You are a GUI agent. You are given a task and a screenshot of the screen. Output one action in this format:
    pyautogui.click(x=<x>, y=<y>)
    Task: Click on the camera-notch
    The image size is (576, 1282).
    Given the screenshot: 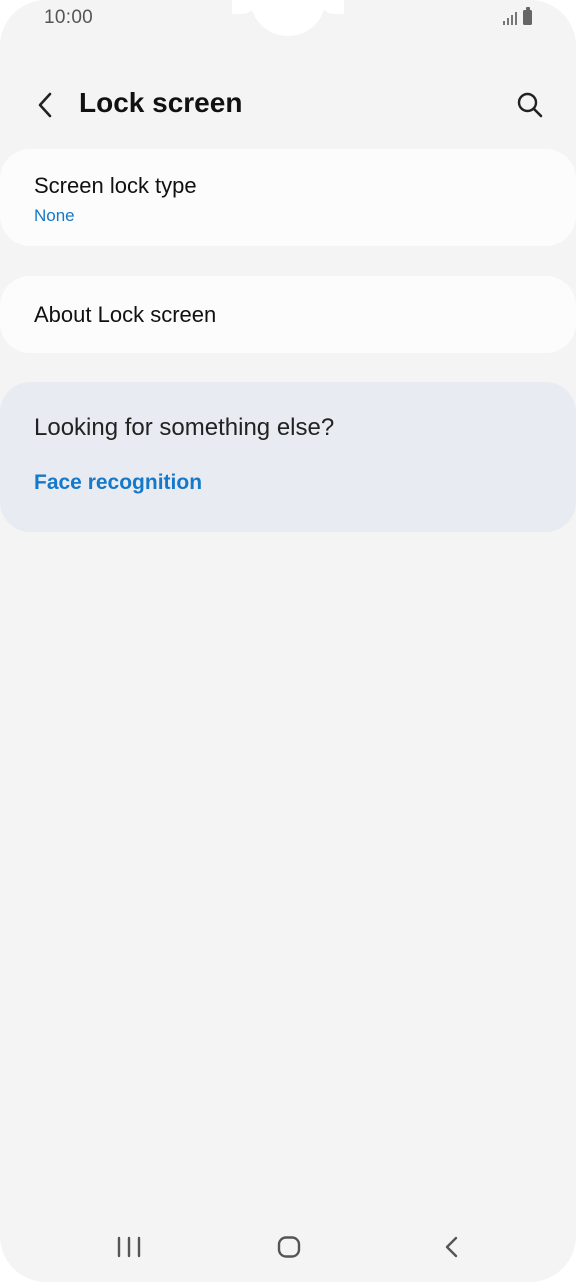 What is the action you would take?
    pyautogui.click(x=288, y=18)
    